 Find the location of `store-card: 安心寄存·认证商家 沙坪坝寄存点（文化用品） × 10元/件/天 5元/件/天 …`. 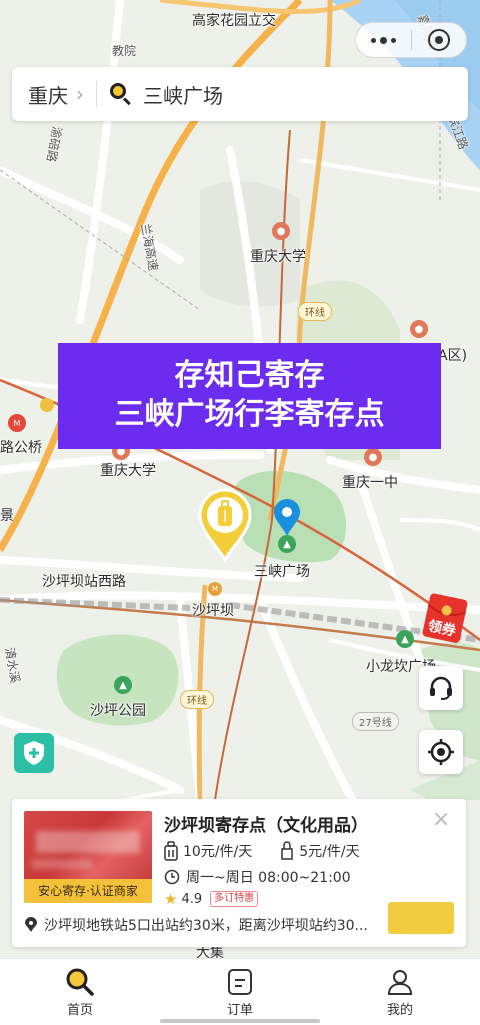

store-card: 安心寄存·认证商家 沙坪坝寄存点（文化用品） × 10元/件/天 5元/件/天 … is located at coordinates (239, 873).